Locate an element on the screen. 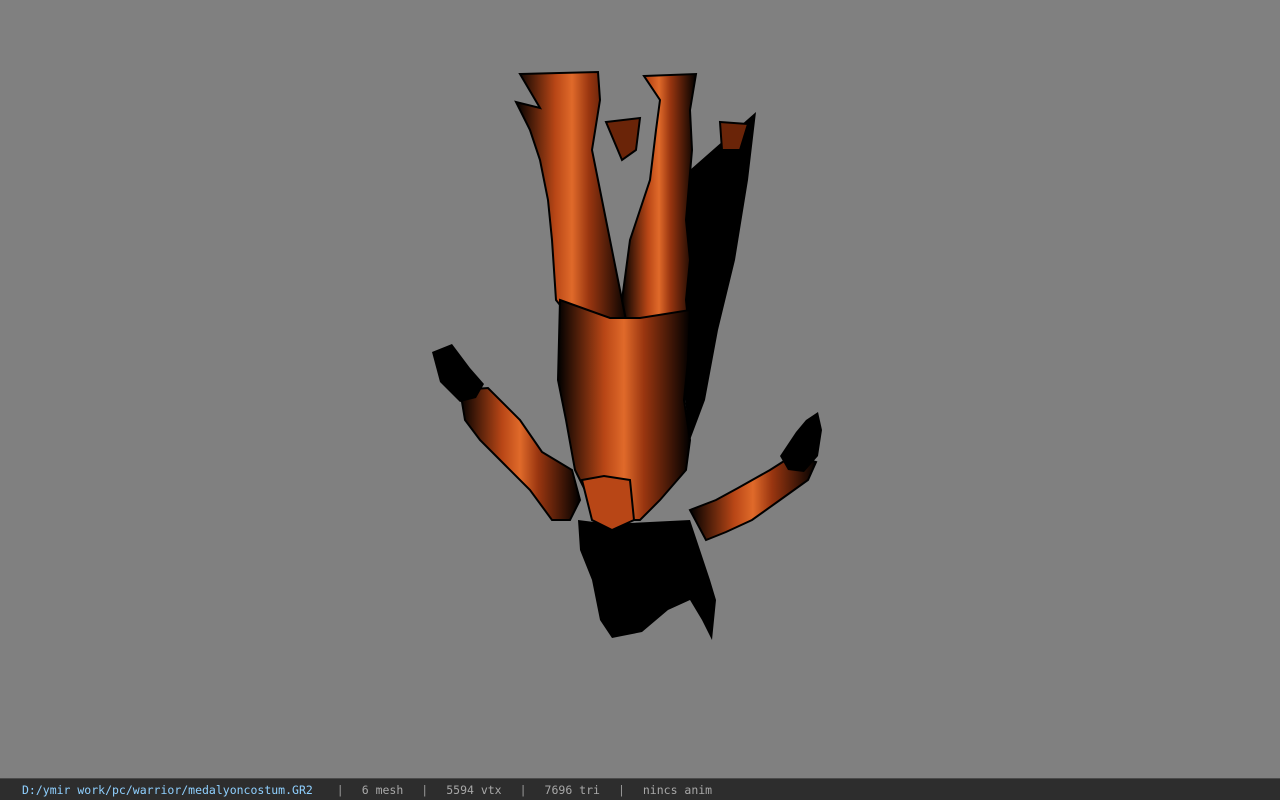 The height and width of the screenshot is (800, 1280). left-hand-shape is located at coordinates (458, 373).